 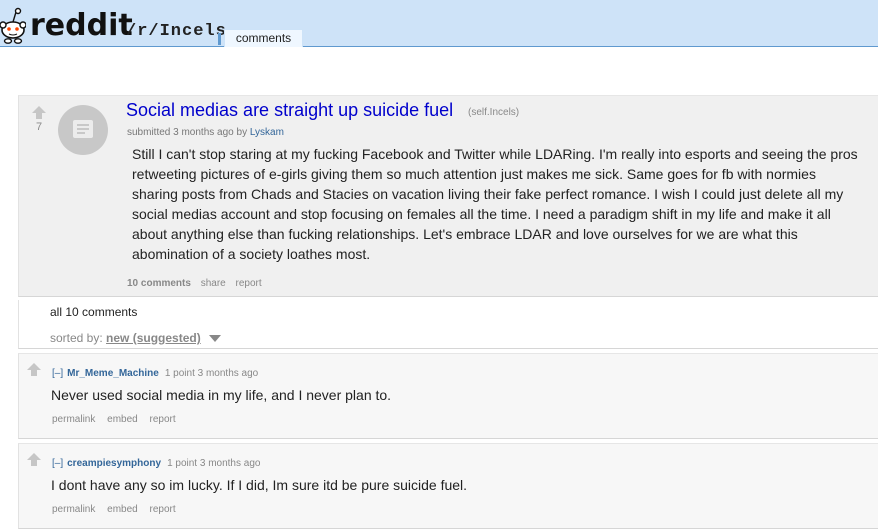 What do you see at coordinates (13, 23) in the screenshot?
I see `reddit-alien-logo-icon` at bounding box center [13, 23].